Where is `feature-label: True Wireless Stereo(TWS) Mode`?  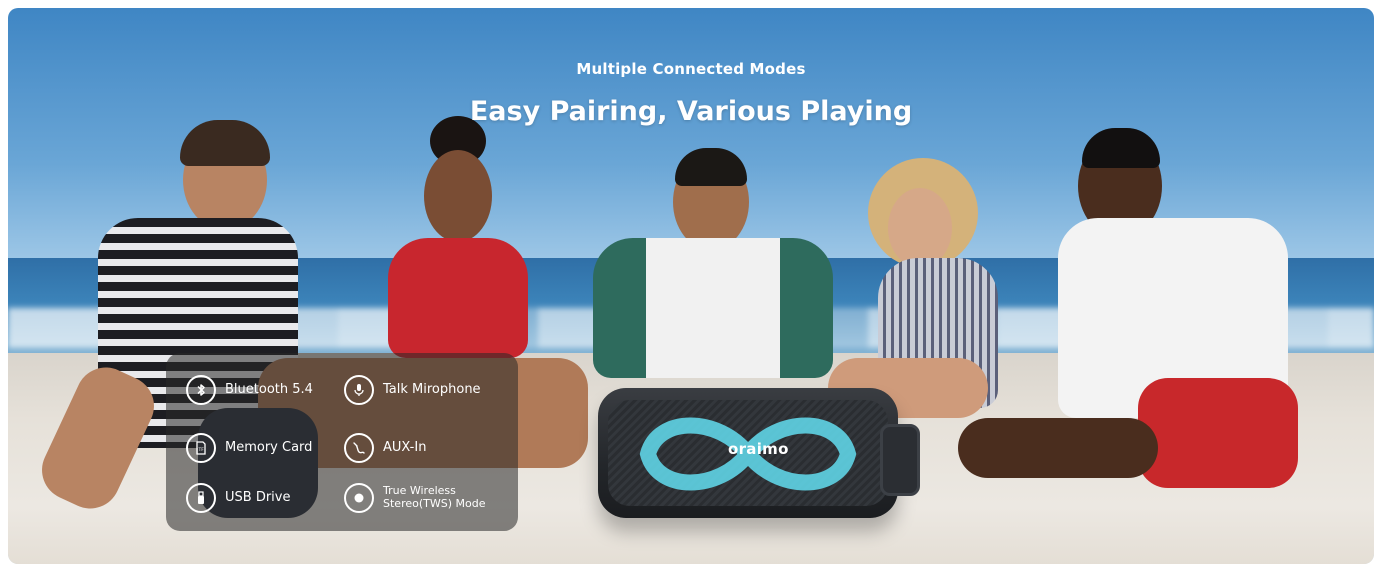 feature-label: True Wireless Stereo(TWS) Mode is located at coordinates (434, 497).